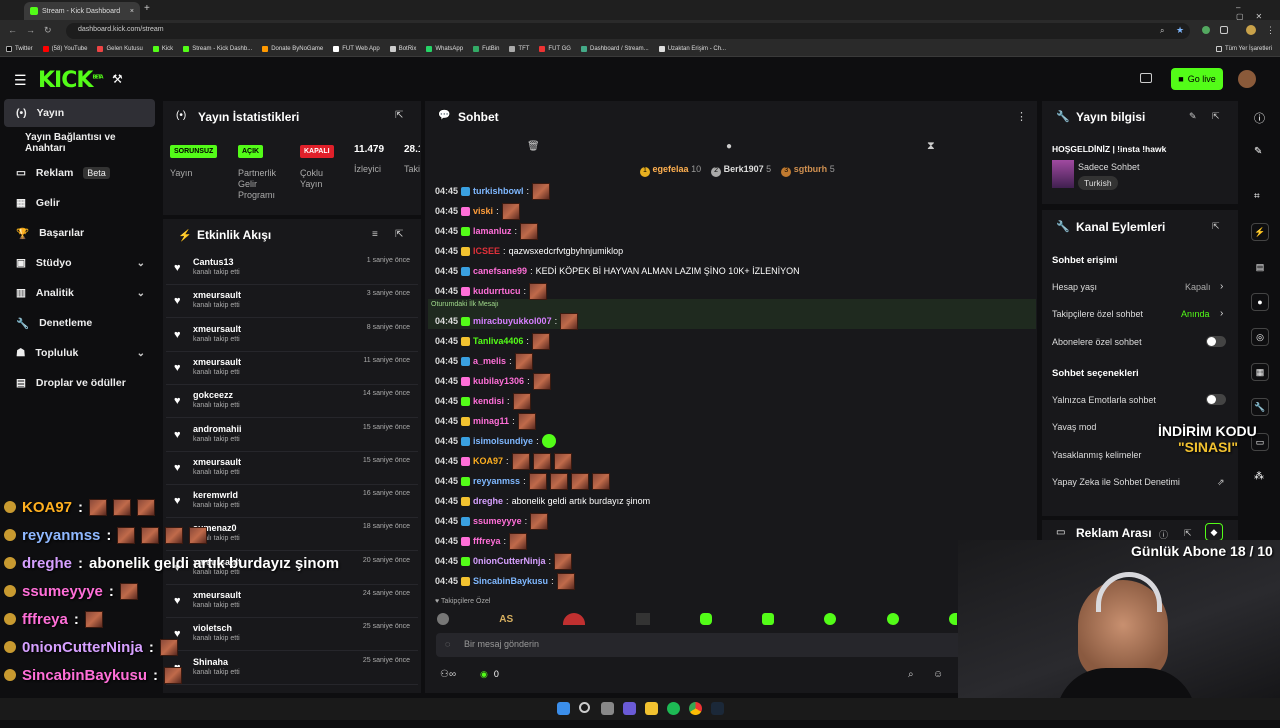 The image size is (1280, 728). What do you see at coordinates (488, 501) in the screenshot?
I see `chat-username: dreghe` at bounding box center [488, 501].